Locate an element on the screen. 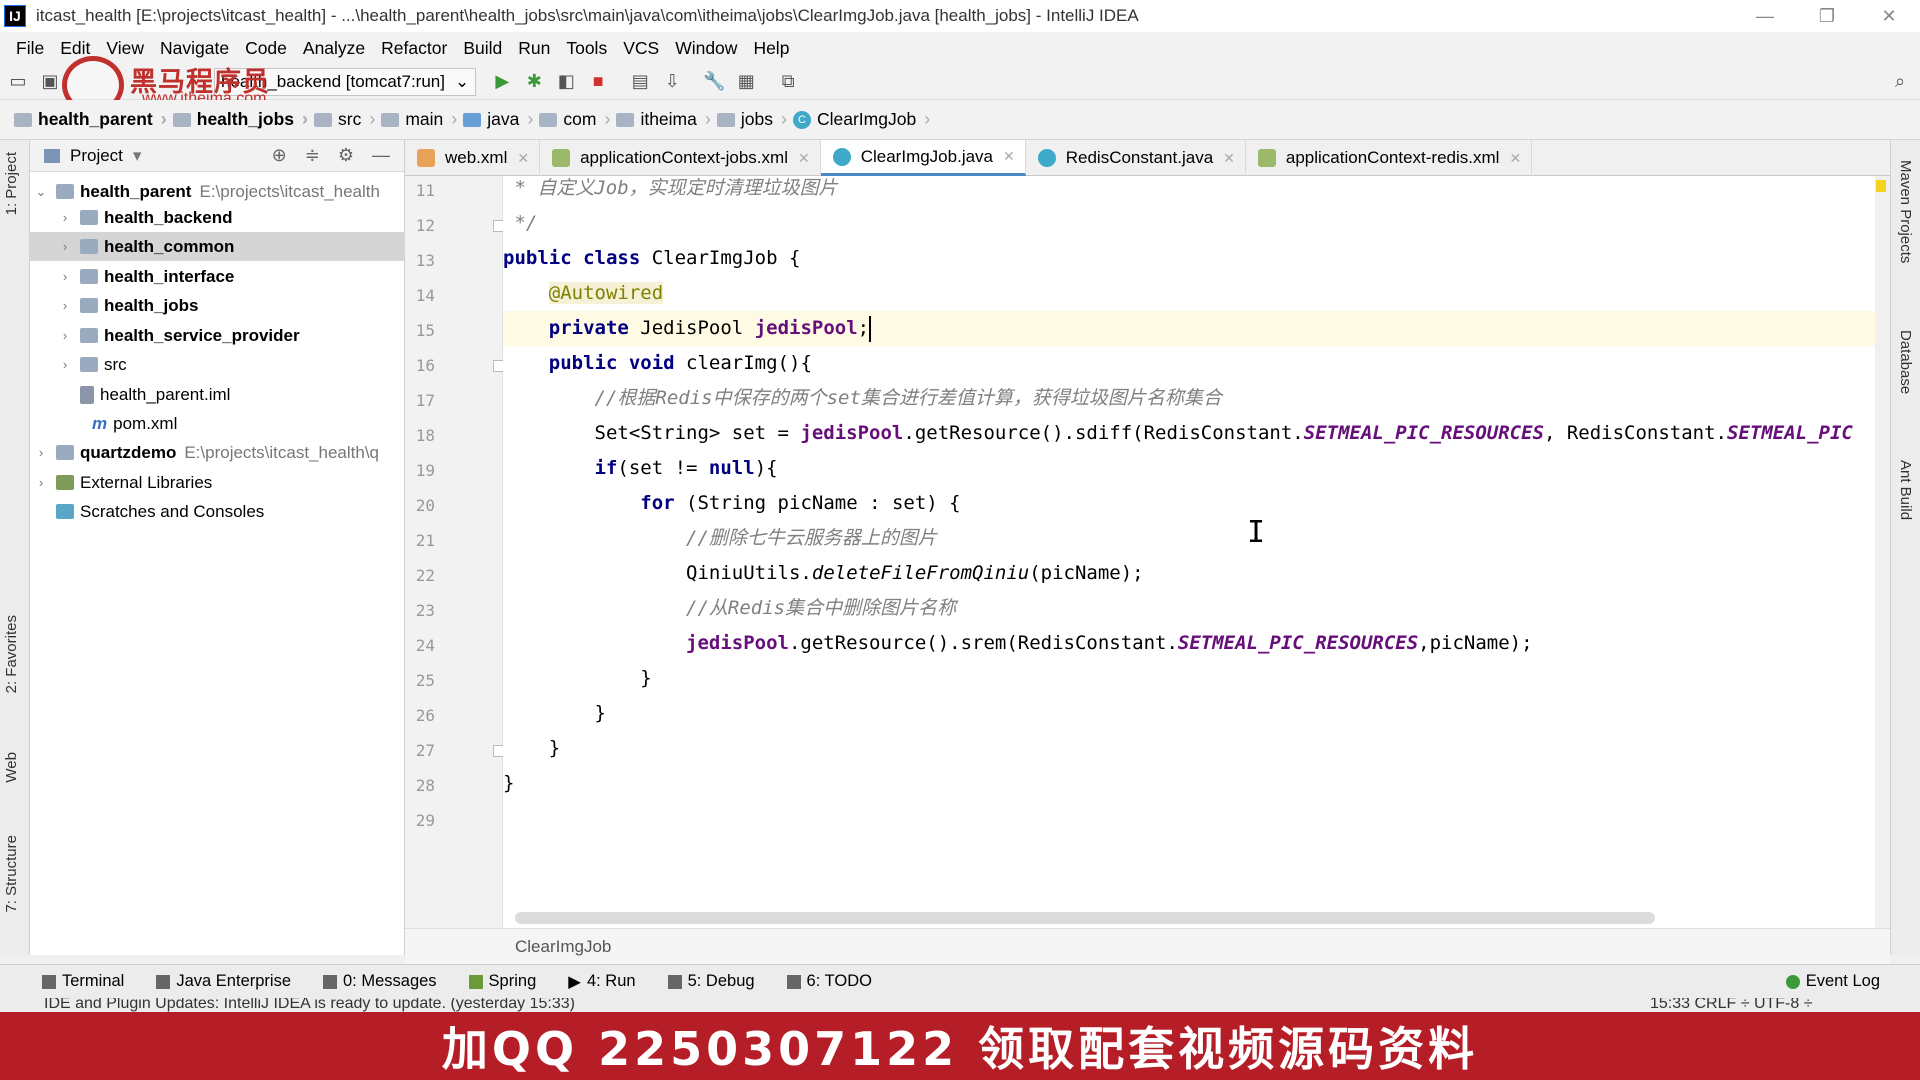  breadcrumb-item: com › is located at coordinates (577, 119).